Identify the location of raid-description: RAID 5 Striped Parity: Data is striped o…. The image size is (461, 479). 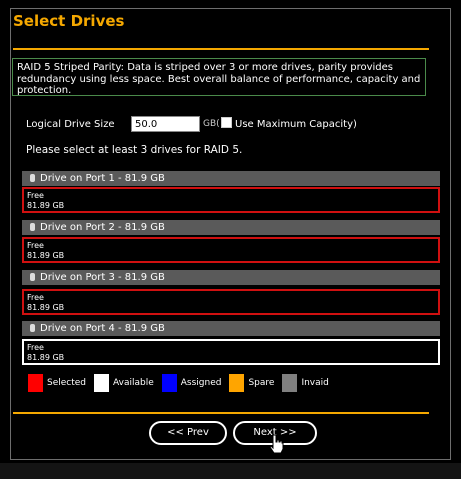
(219, 77).